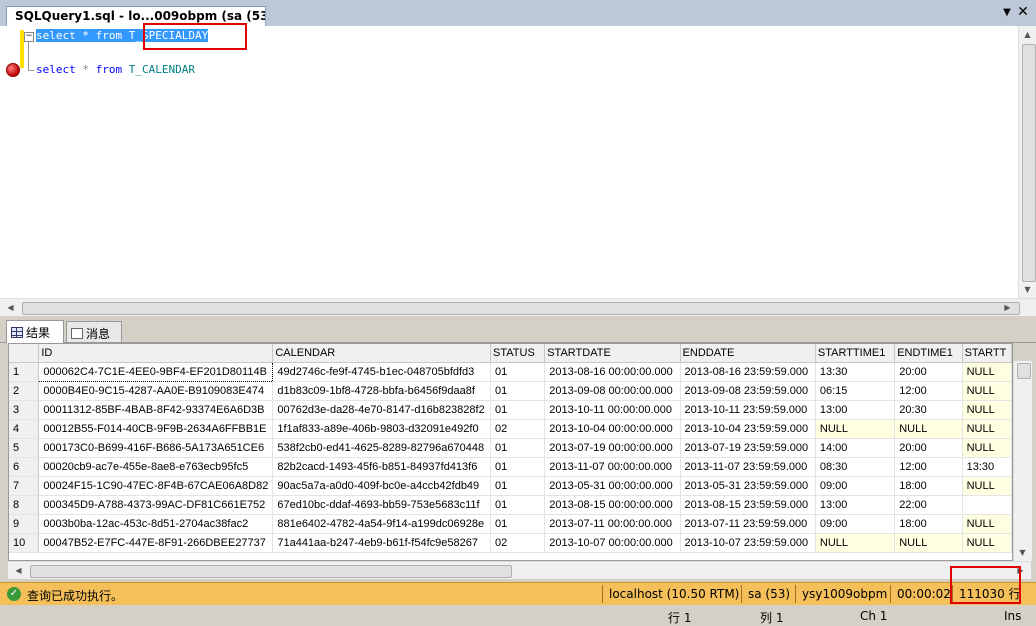 This screenshot has height=626, width=1036. I want to click on grid-cell, so click(987, 505).